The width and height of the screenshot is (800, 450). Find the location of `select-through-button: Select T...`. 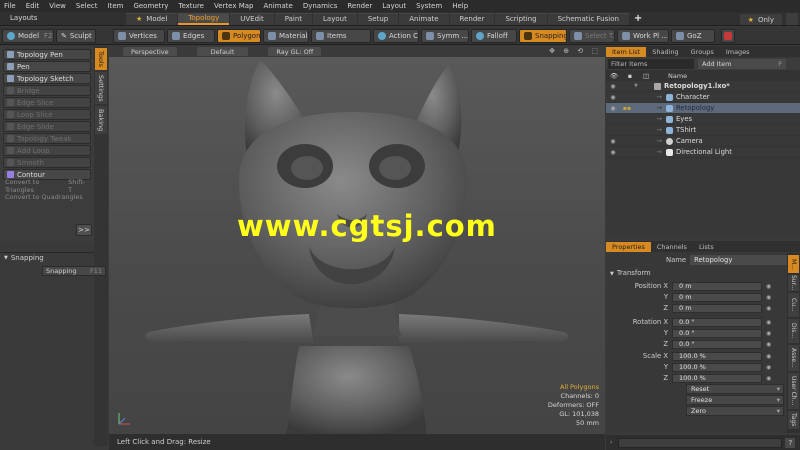

select-through-button: Select T... is located at coordinates (592, 36).